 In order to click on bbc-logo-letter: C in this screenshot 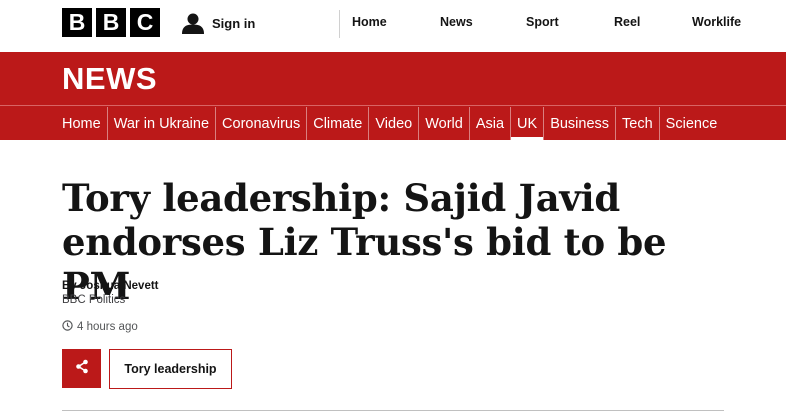, I will do `click(145, 22)`.